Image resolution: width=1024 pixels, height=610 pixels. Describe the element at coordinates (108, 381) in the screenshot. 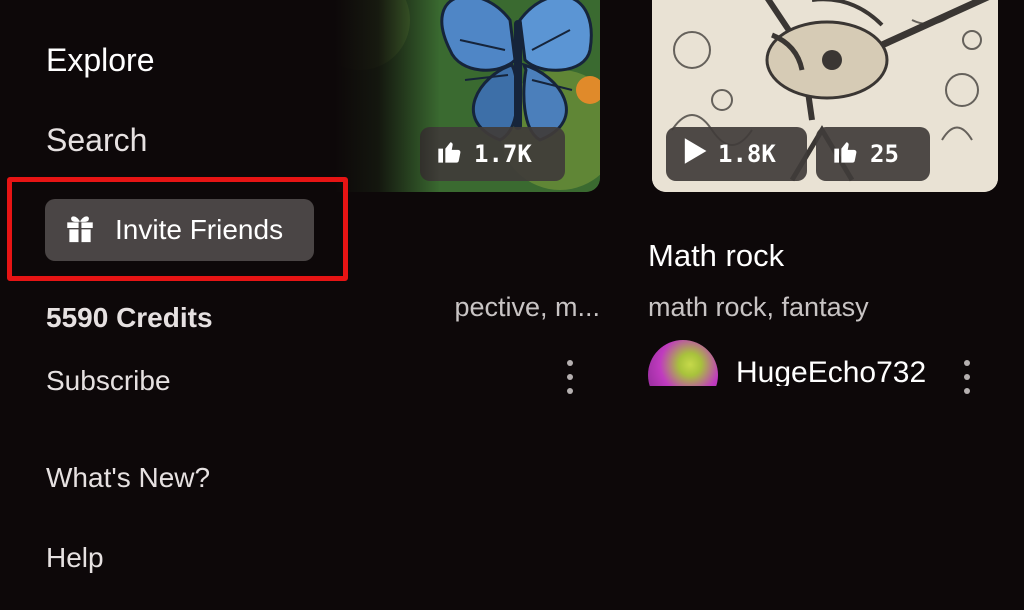

I see `menu-item-subscribe: Subscribe` at that location.